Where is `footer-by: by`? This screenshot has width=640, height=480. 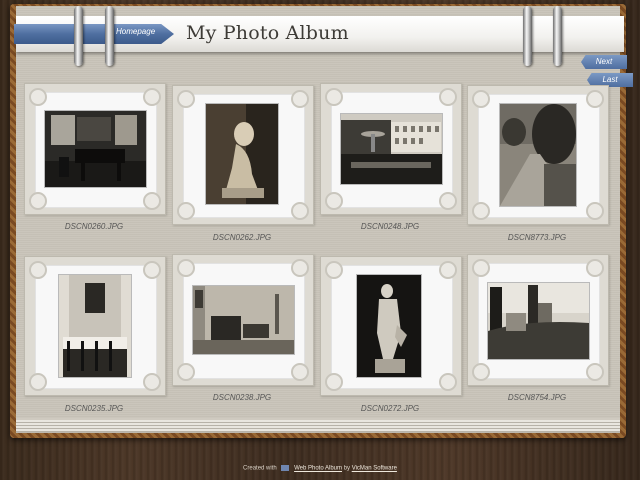 footer-by: by is located at coordinates (347, 468).